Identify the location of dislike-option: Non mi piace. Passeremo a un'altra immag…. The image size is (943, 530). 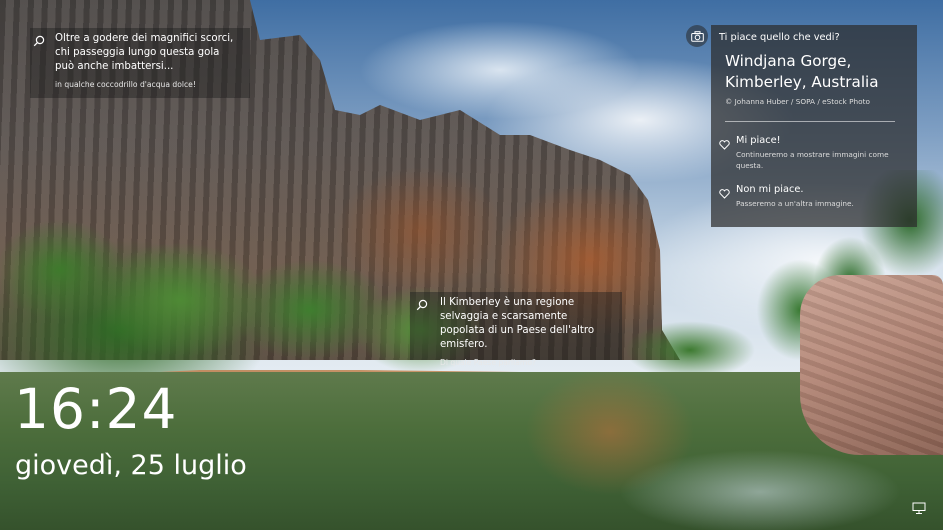
(814, 196).